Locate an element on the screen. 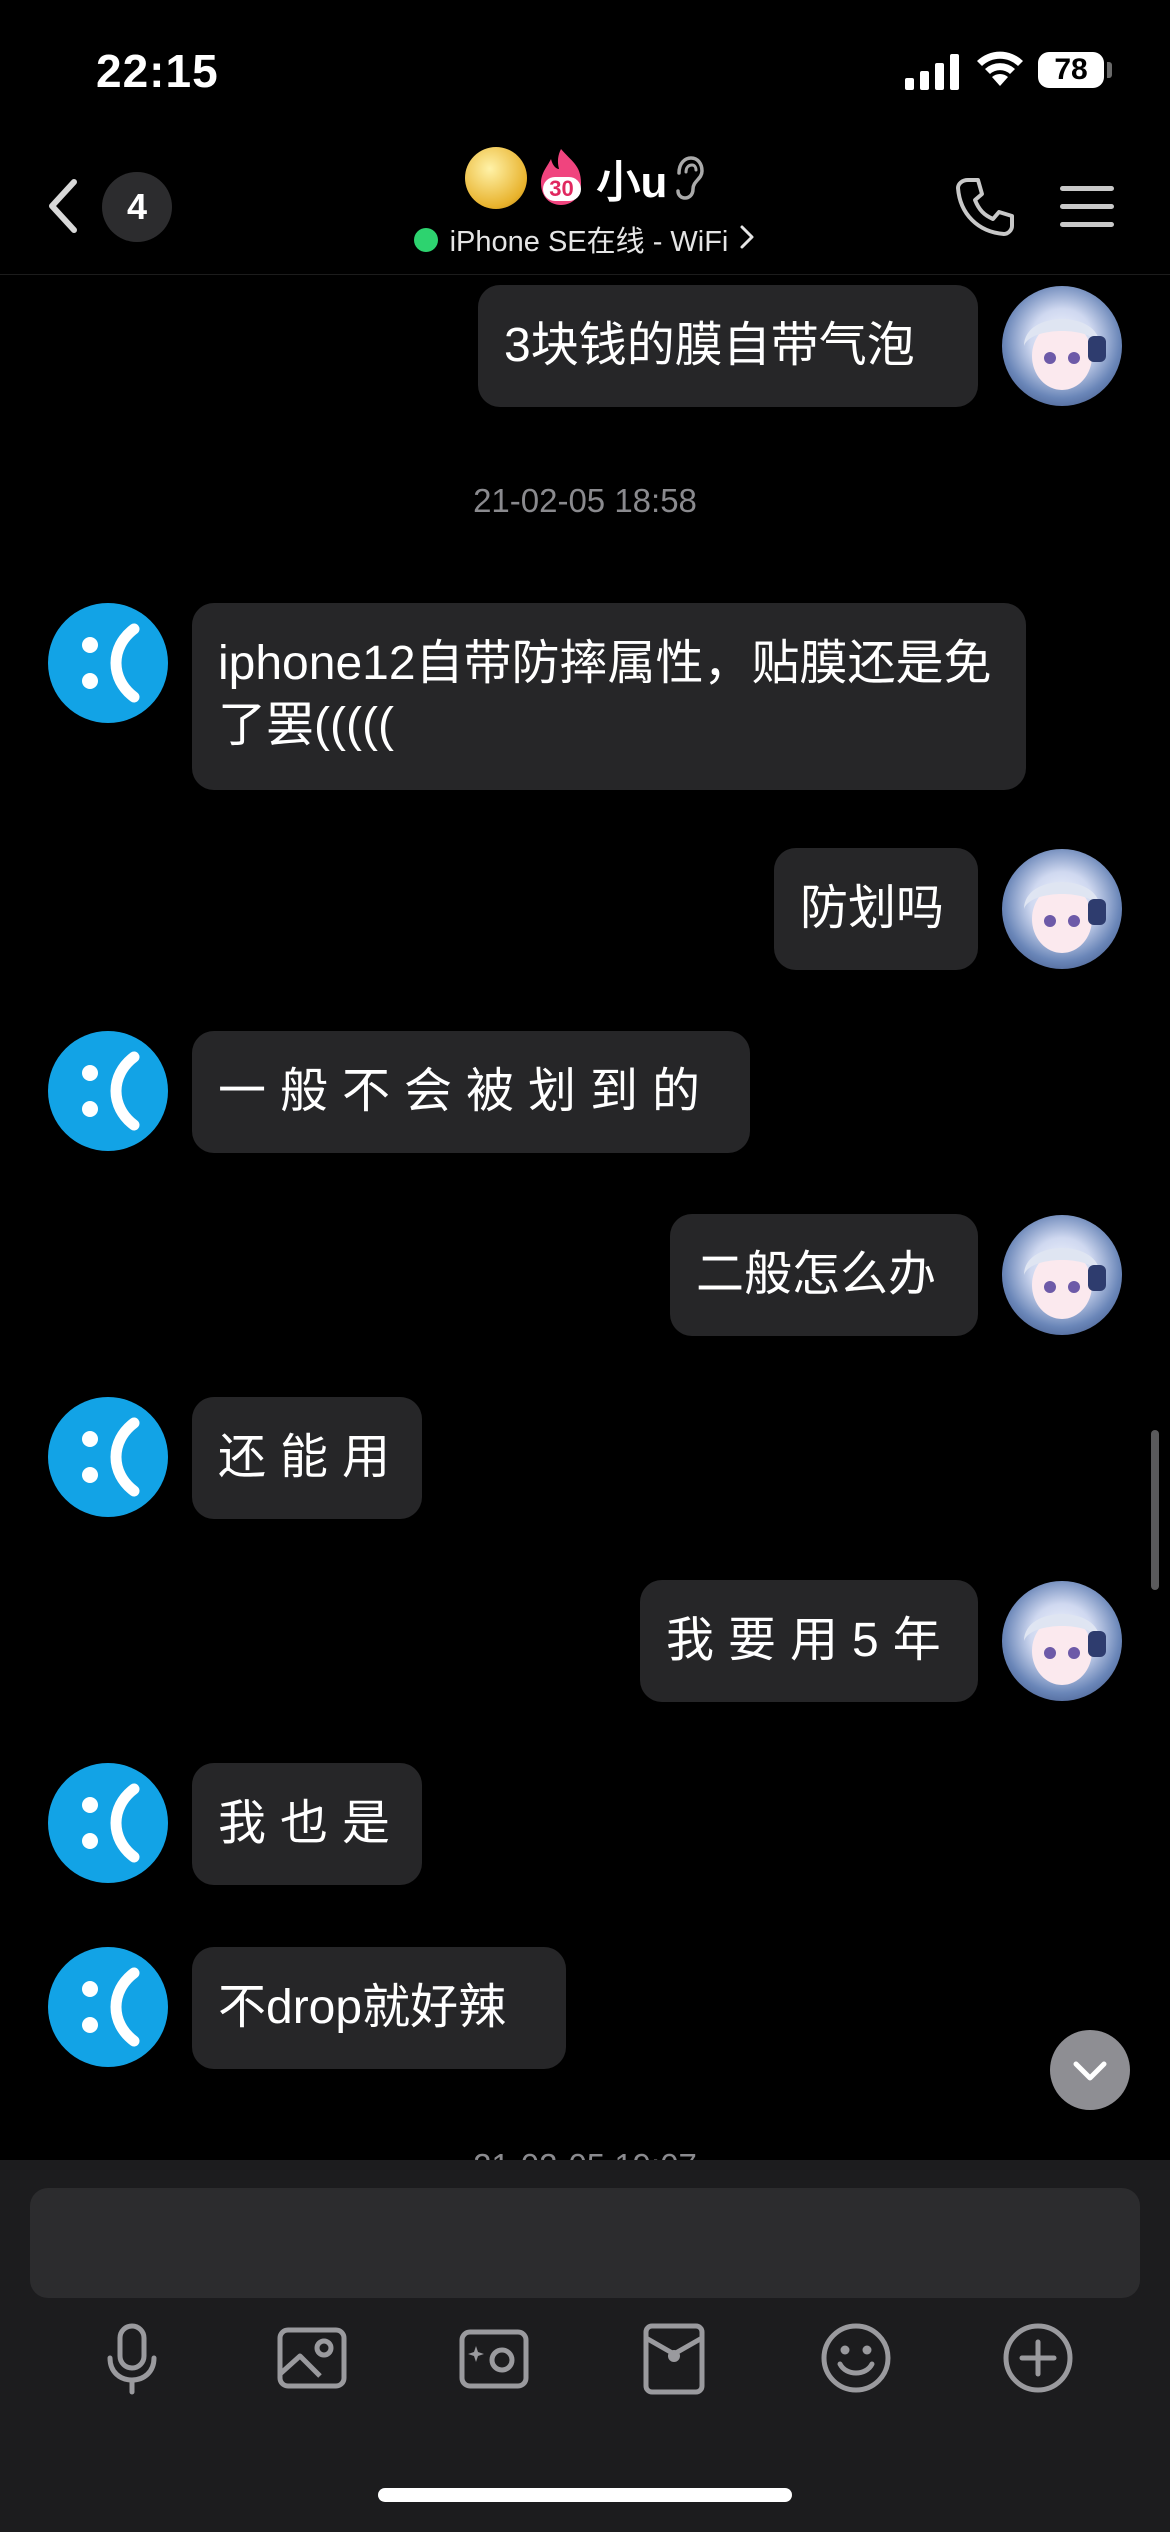  message-text: 不drop就好辣 is located at coordinates (362, 2007).